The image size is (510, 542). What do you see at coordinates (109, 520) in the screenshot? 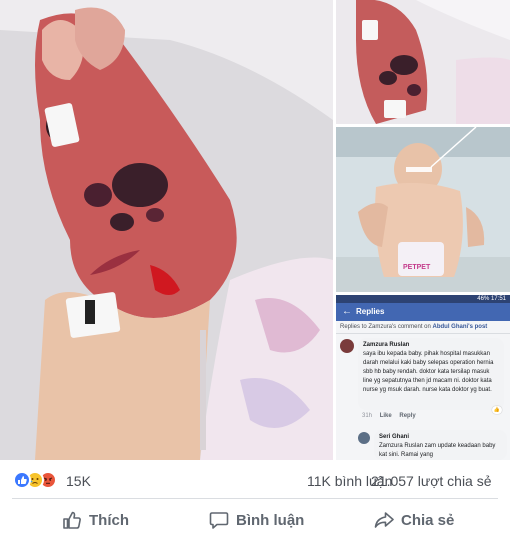
I see `like-label: Thích` at bounding box center [109, 520].